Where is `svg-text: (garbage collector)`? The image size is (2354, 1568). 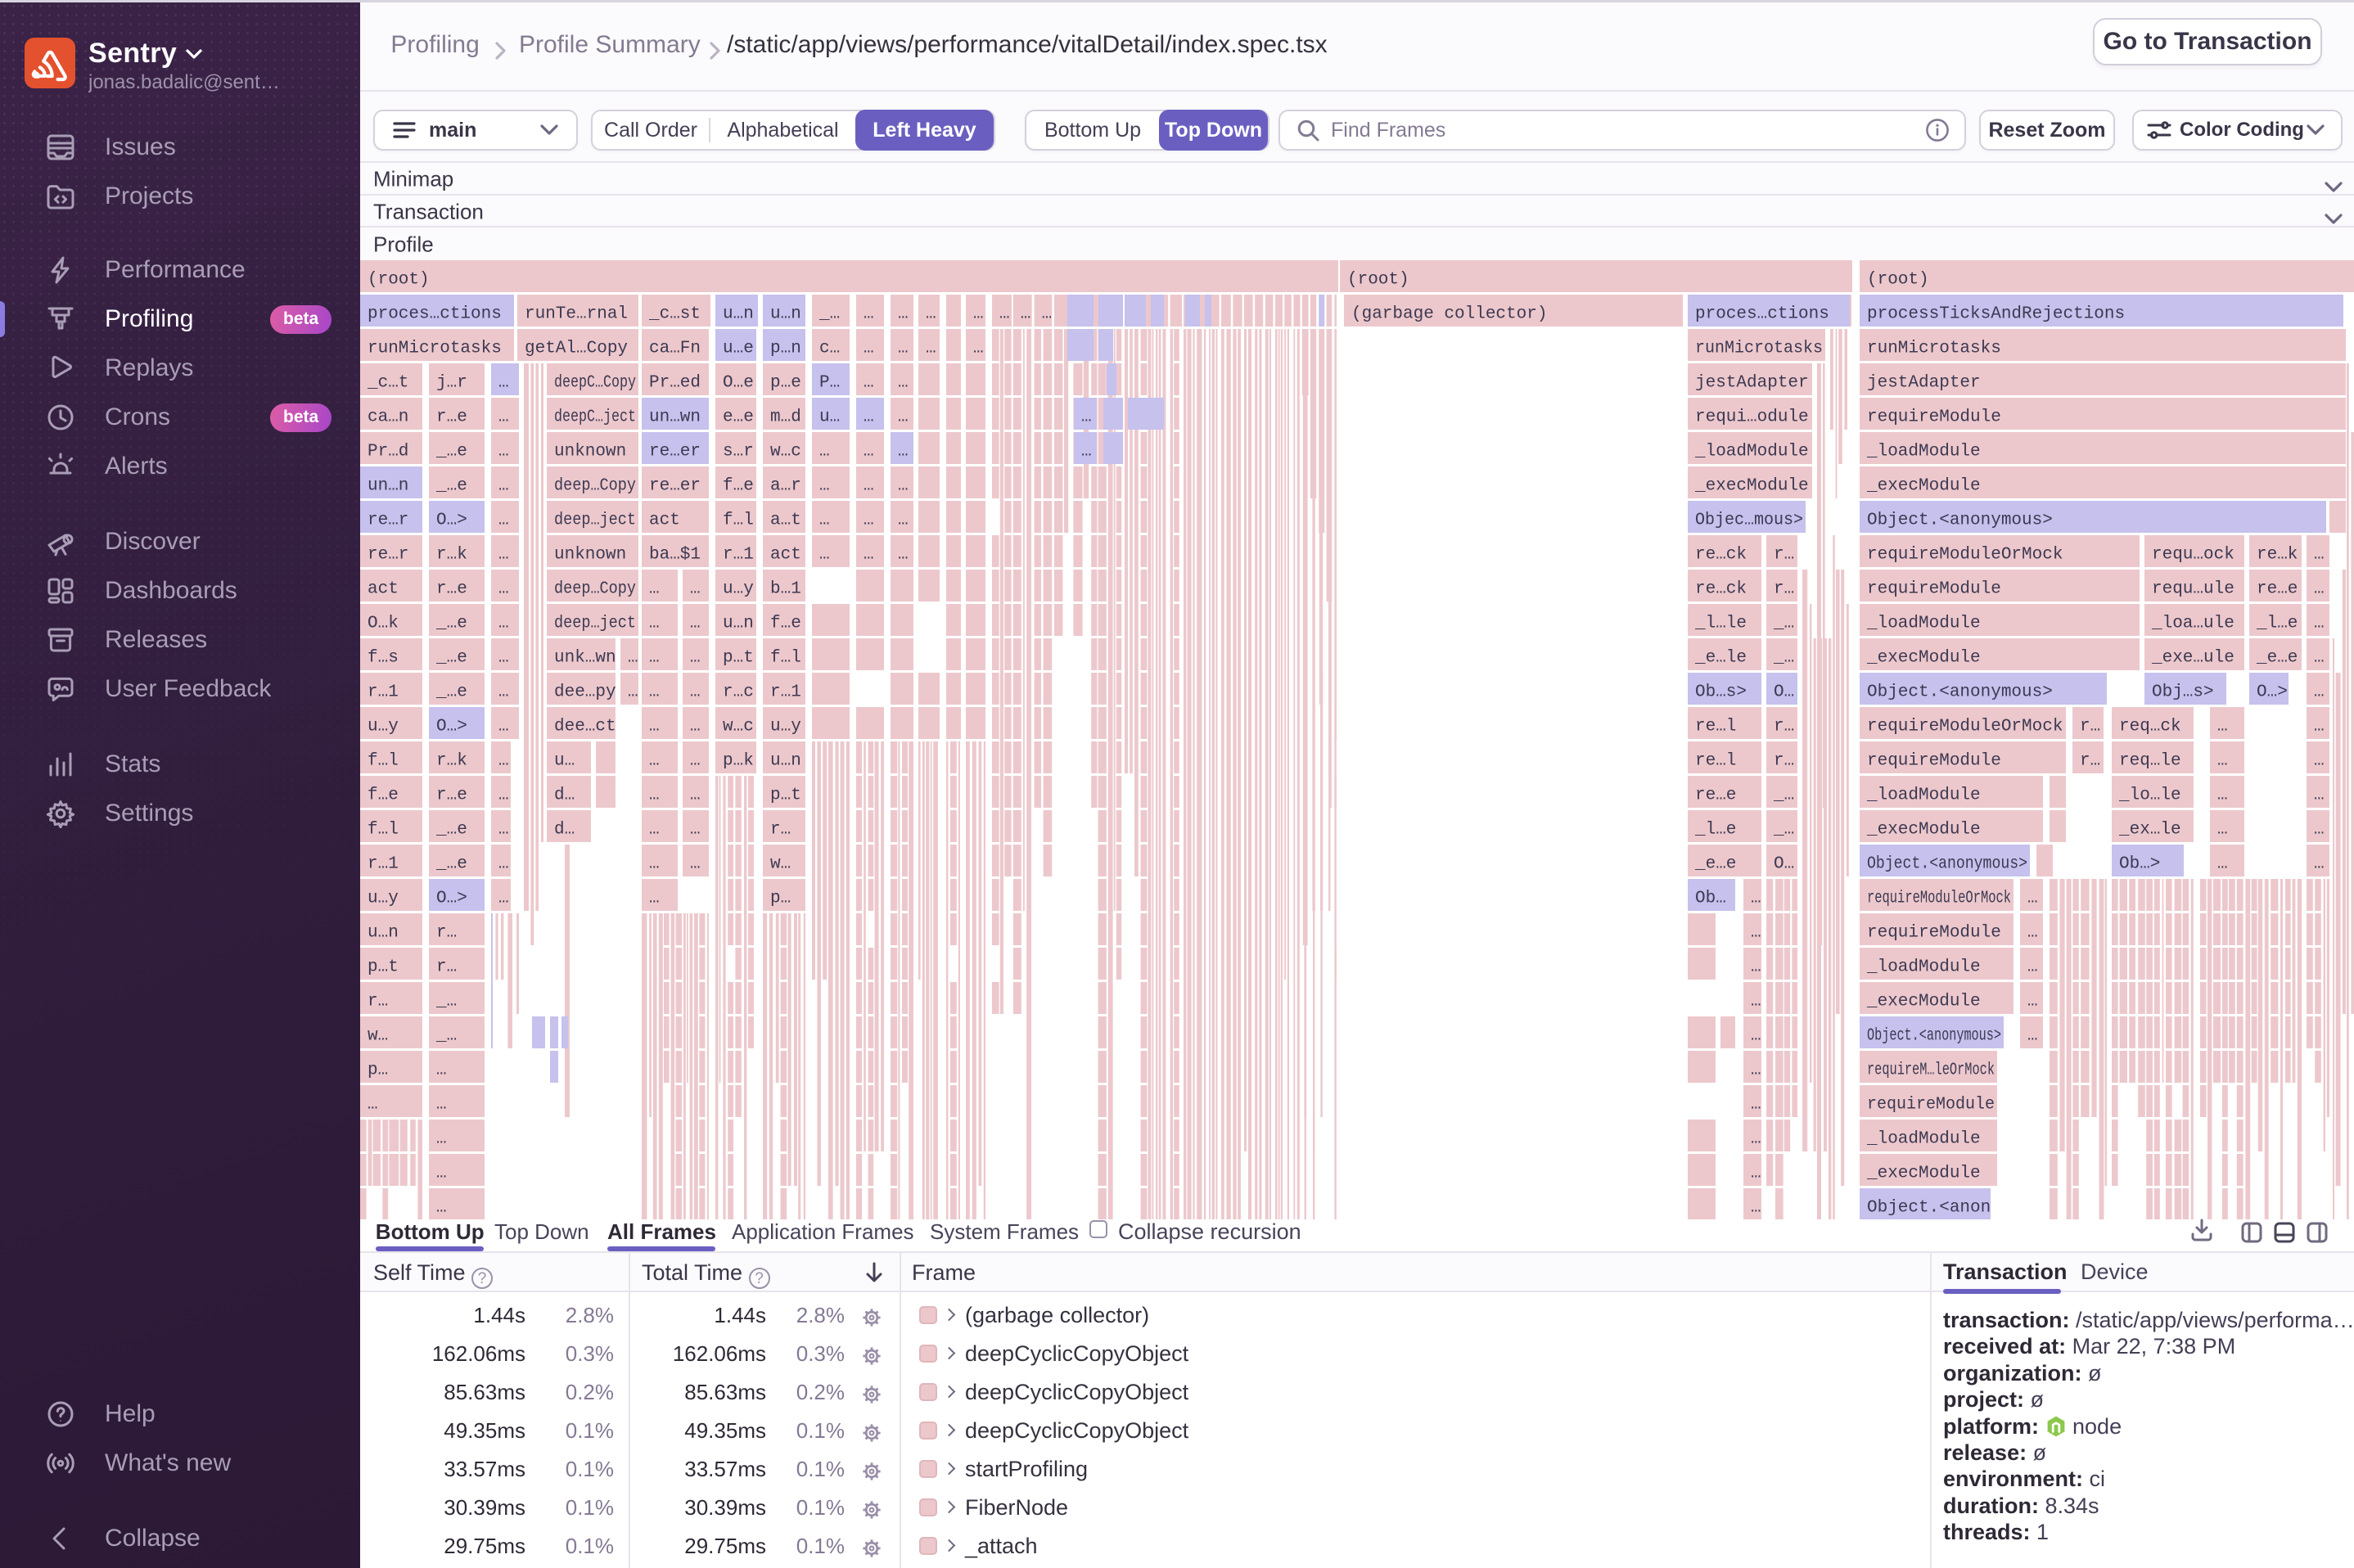 svg-text: (garbage collector) is located at coordinates (1449, 313).